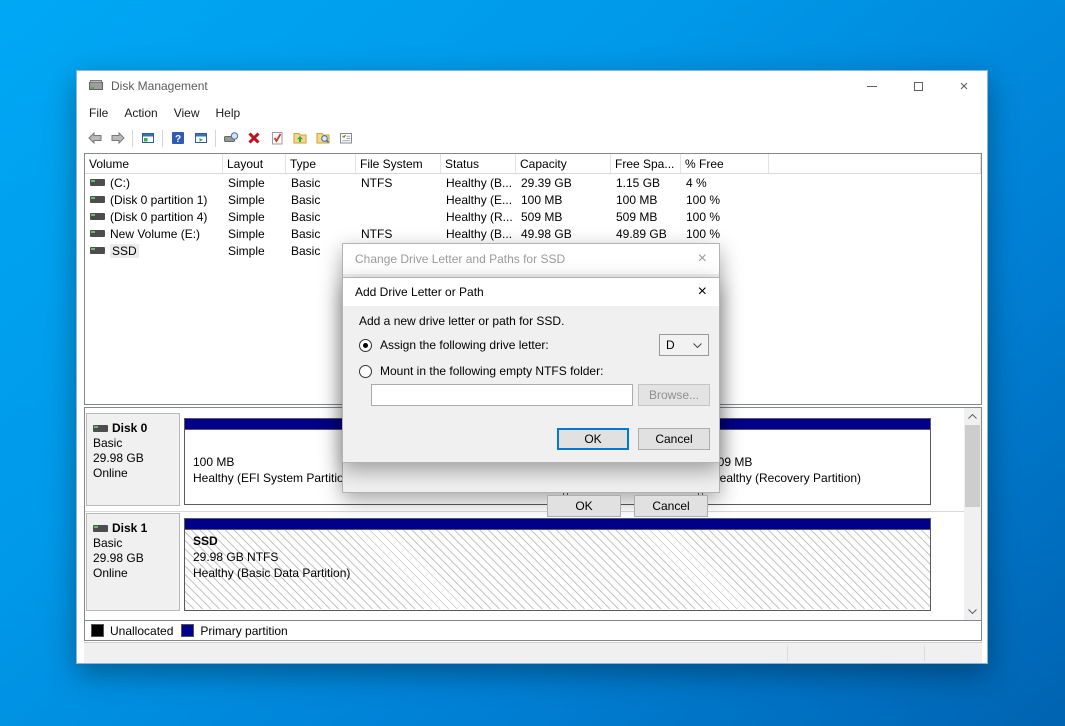 The height and width of the screenshot is (726, 1065). What do you see at coordinates (124, 250) in the screenshot?
I see `volume-name: SSD` at bounding box center [124, 250].